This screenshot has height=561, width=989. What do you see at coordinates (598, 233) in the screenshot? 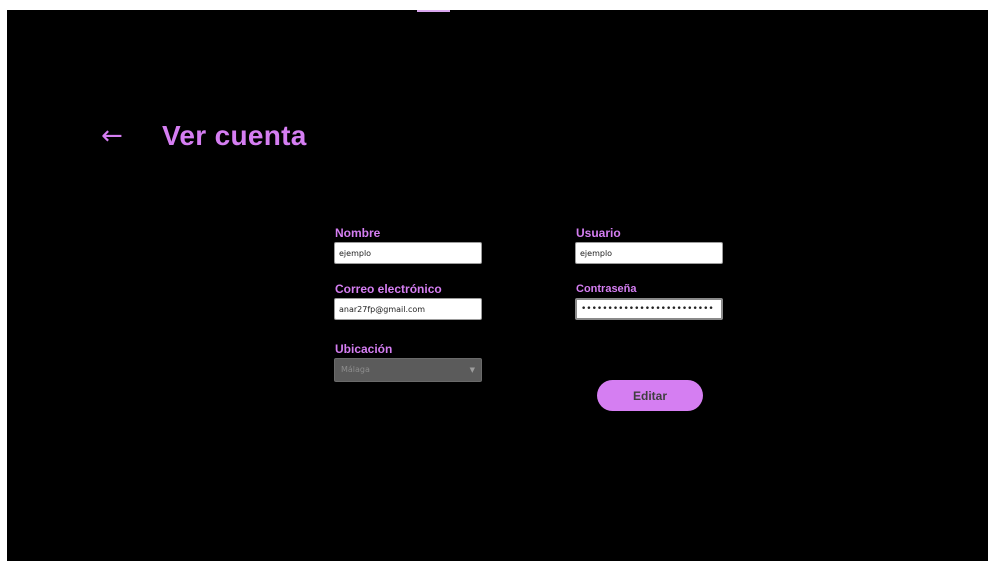
I see `usuario-label: Usuario` at bounding box center [598, 233].